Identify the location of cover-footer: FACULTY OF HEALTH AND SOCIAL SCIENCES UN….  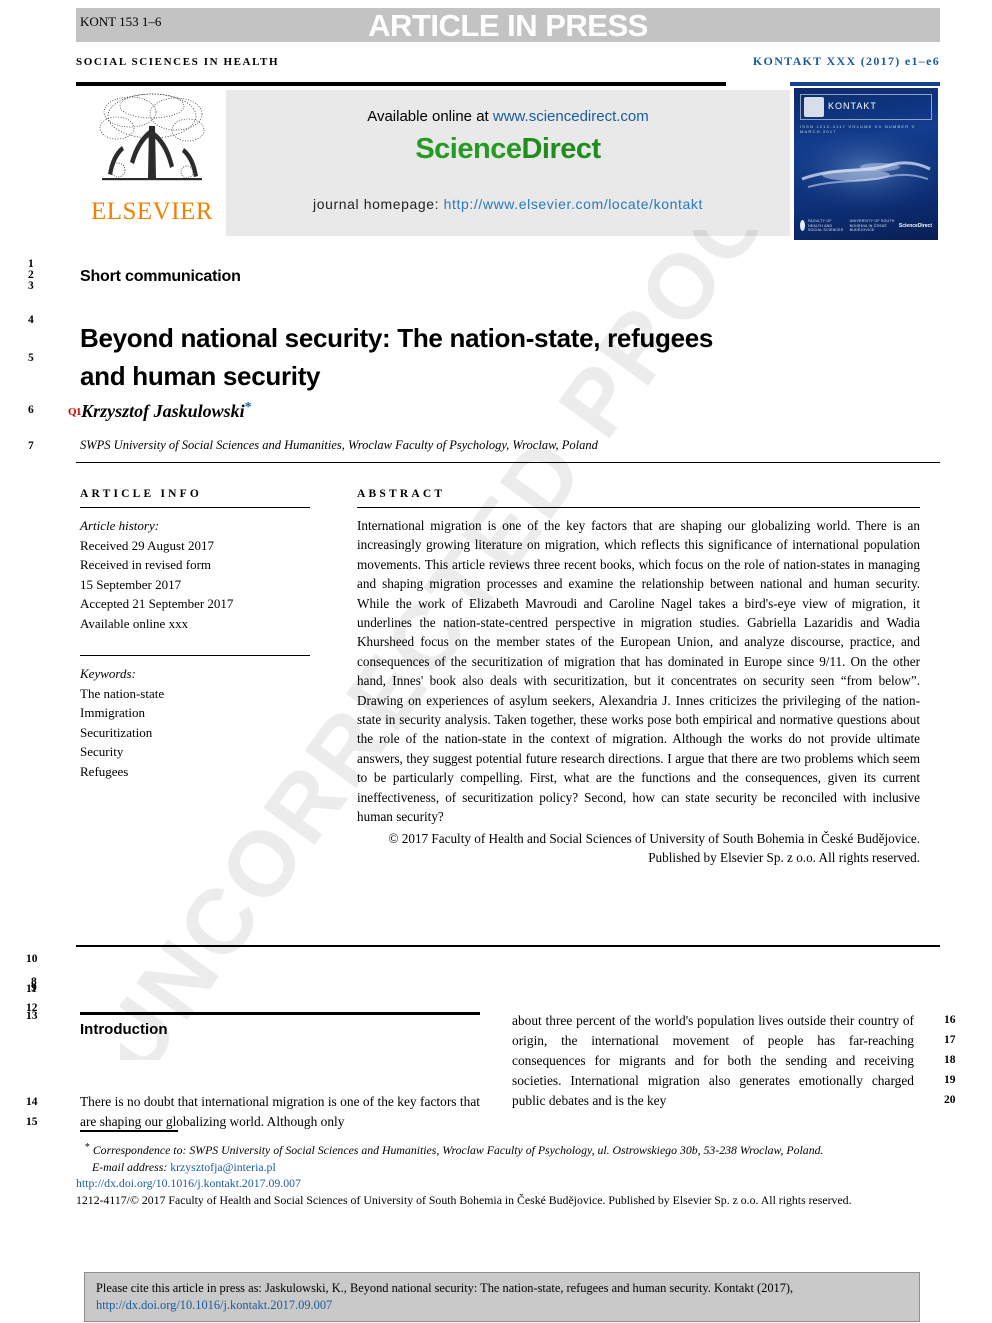
(866, 226).